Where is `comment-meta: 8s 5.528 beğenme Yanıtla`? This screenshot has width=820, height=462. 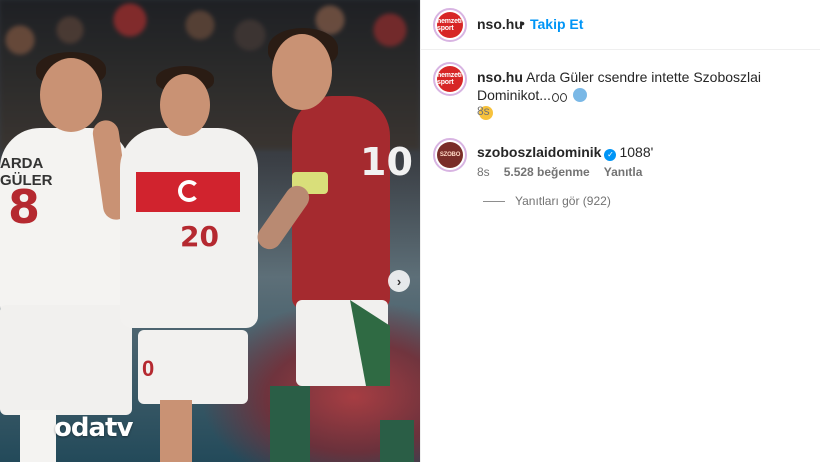
comment-meta: 8s 5.528 beğenme Yanıtla is located at coordinates (559, 172).